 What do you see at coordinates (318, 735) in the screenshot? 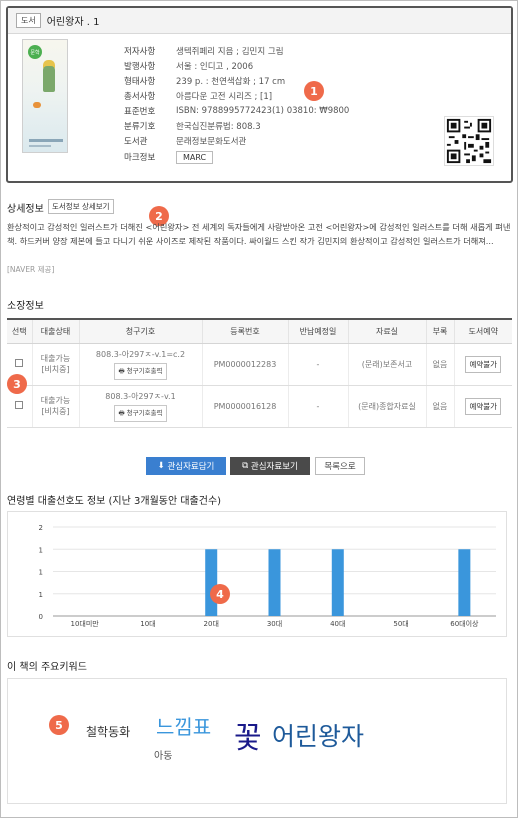
I see `keyword: 어린왕자` at bounding box center [318, 735].